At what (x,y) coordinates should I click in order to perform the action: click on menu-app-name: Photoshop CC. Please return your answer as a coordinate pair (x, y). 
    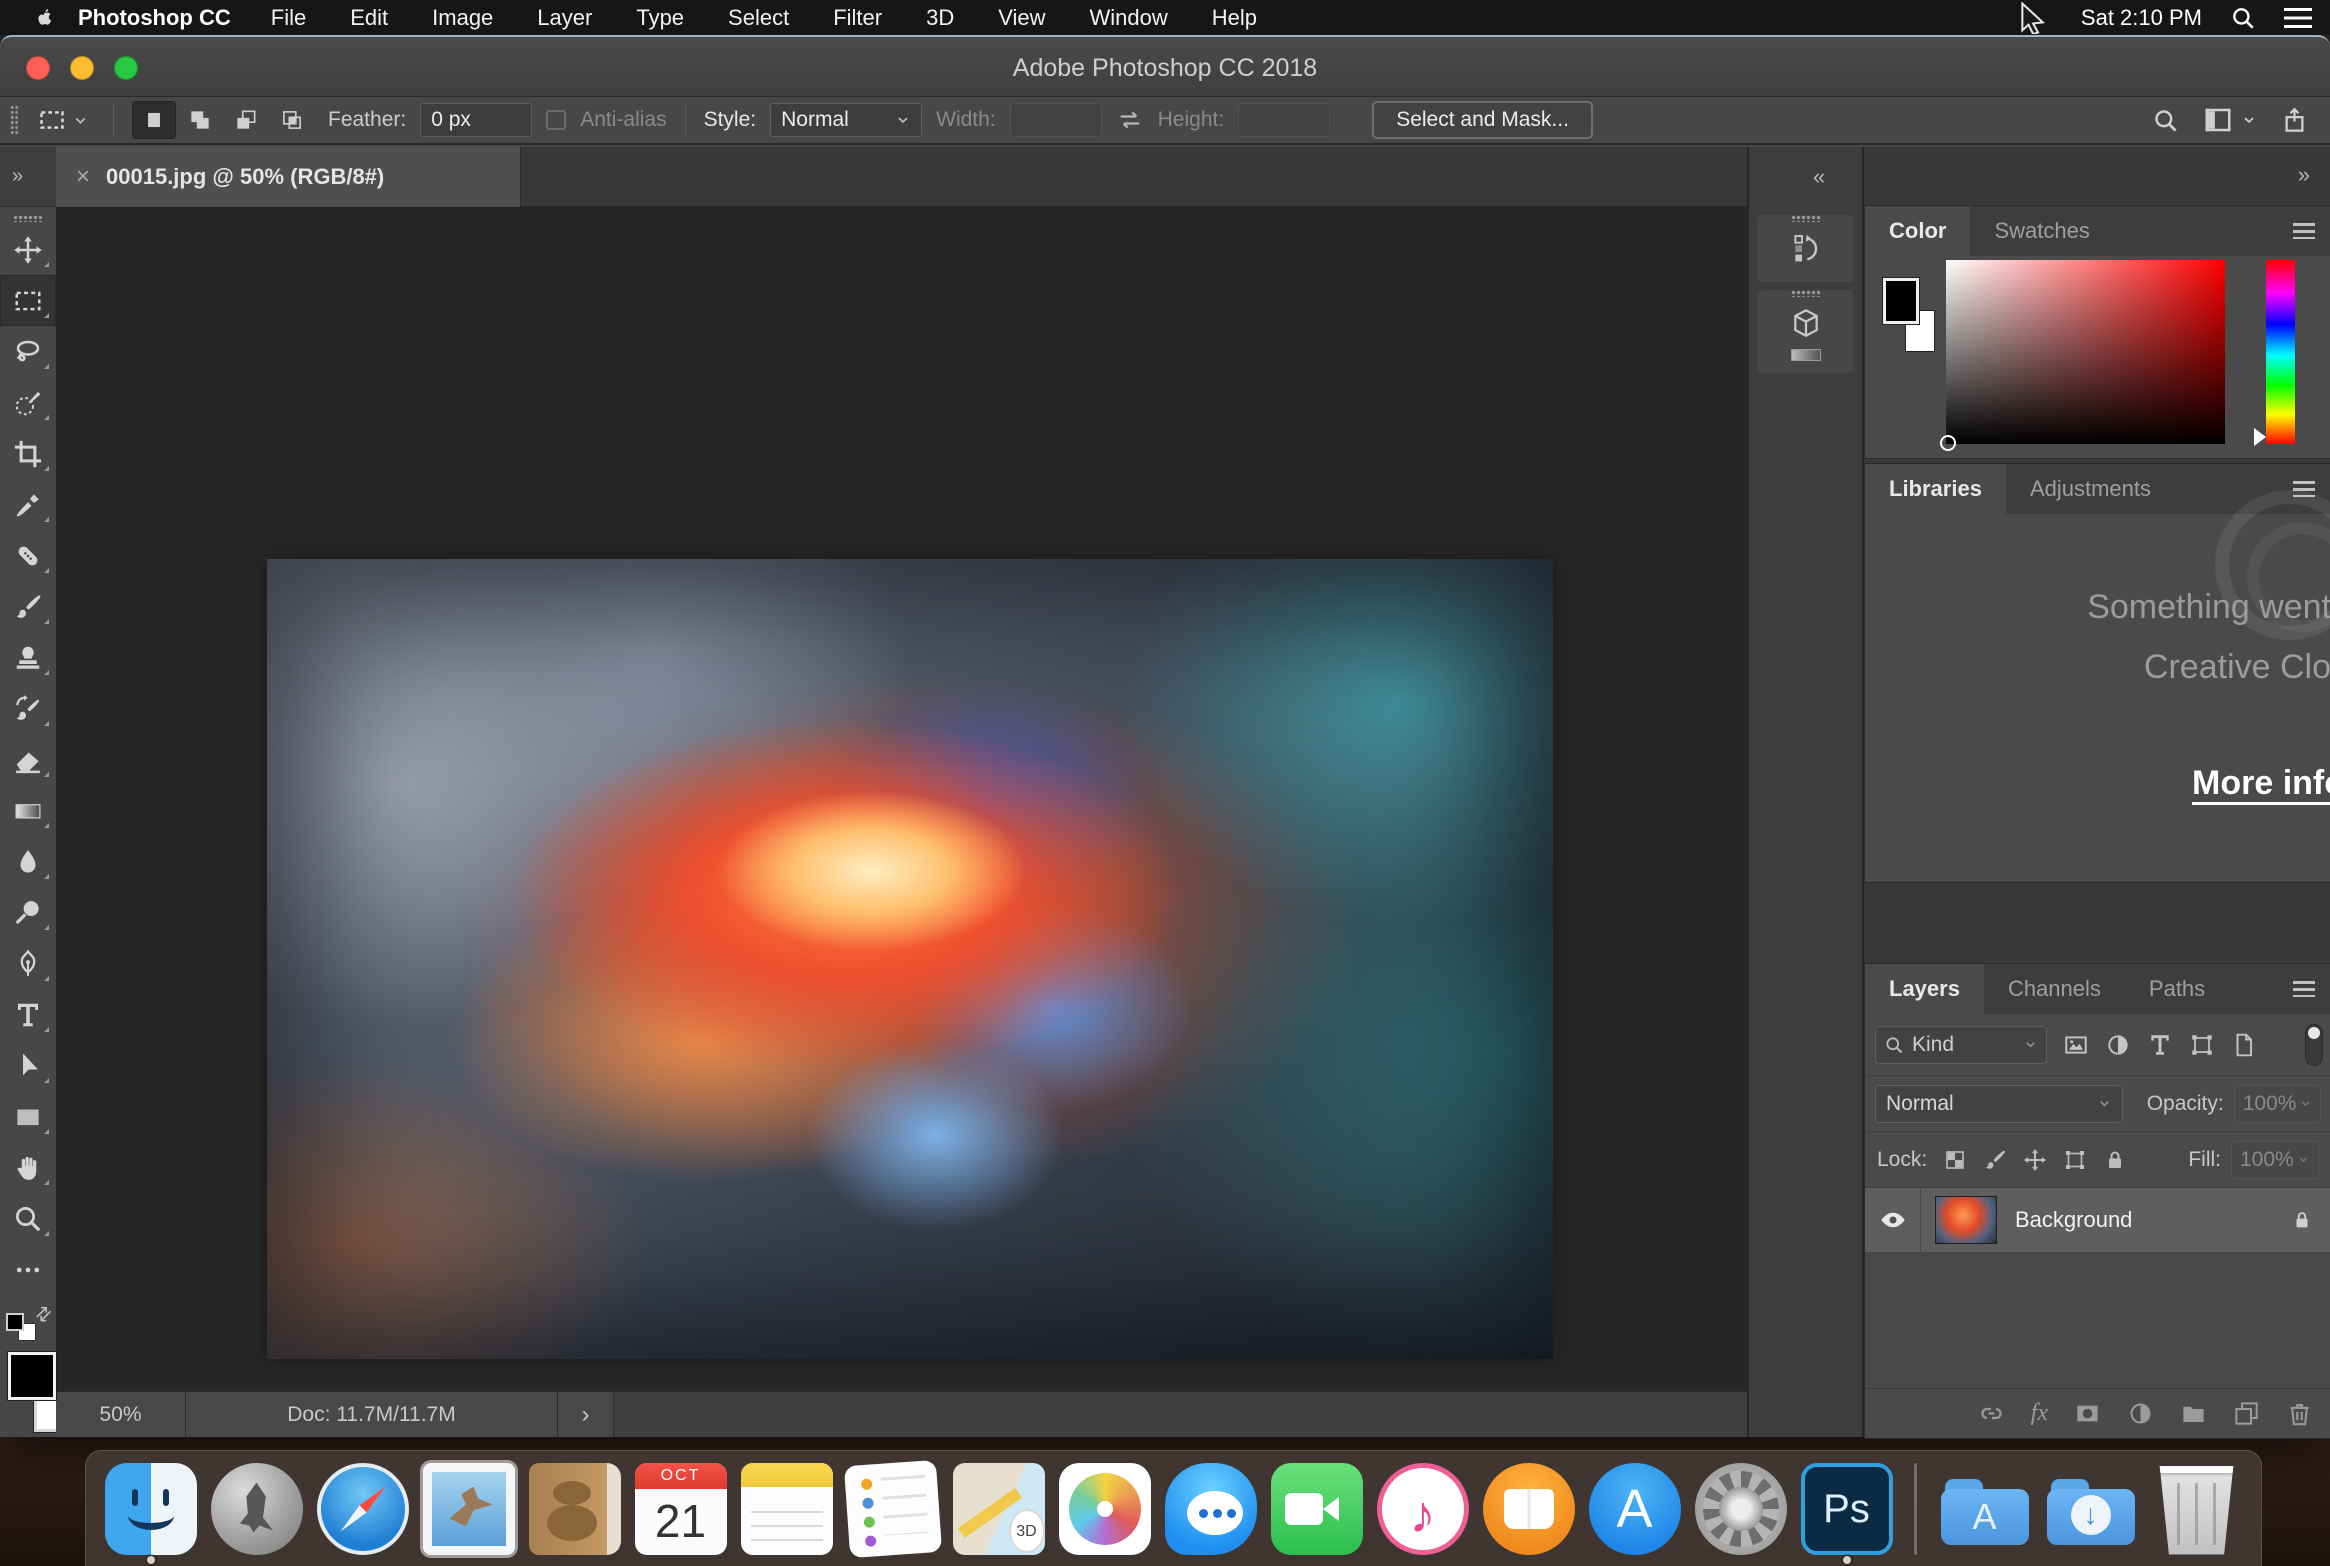
    Looking at the image, I should click on (154, 18).